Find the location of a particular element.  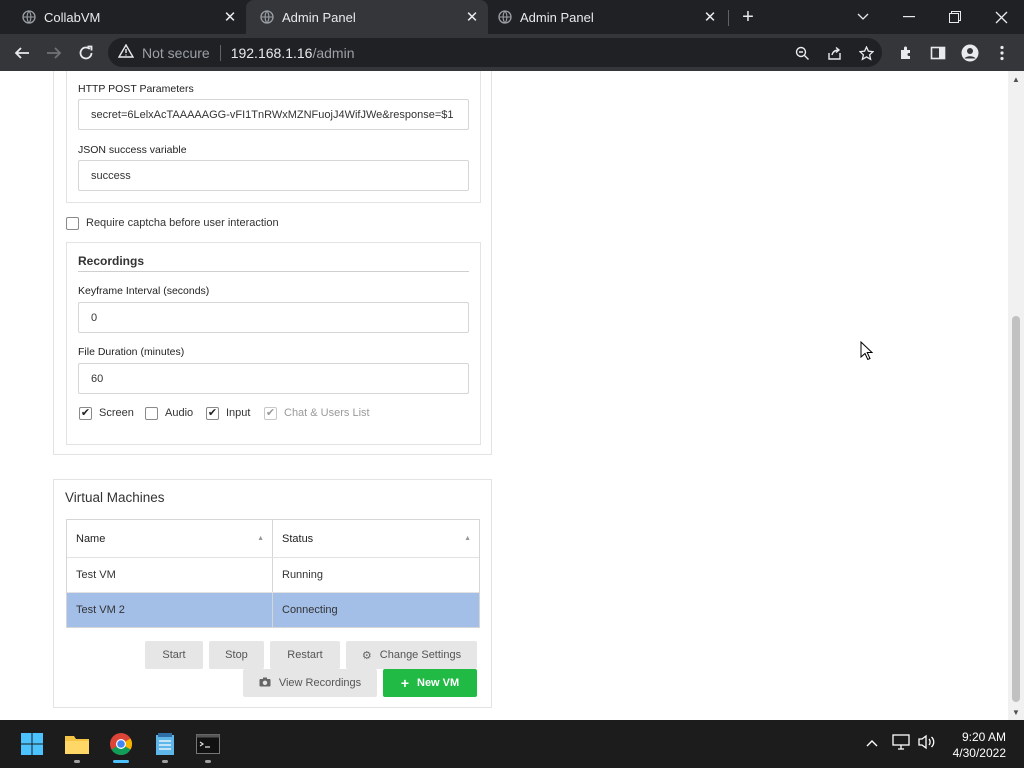

tab-title: CollabVM is located at coordinates (72, 17).